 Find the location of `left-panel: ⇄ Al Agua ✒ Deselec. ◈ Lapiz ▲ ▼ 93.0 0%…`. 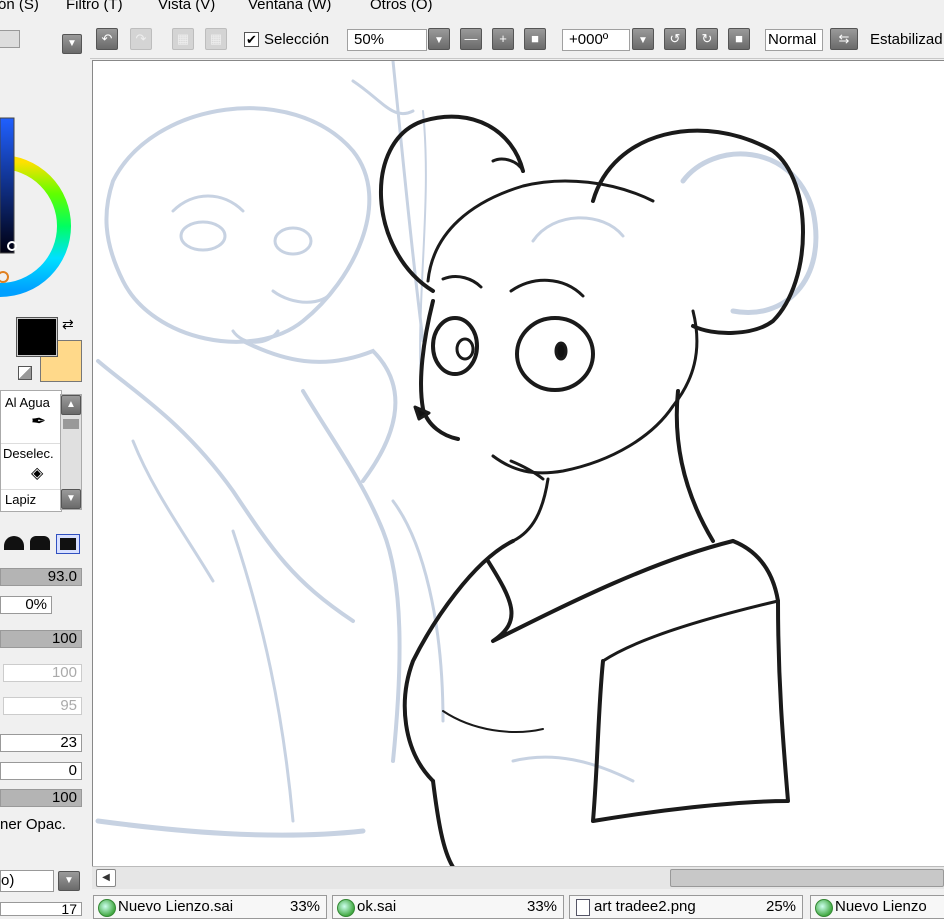

left-panel: ⇄ Al Agua ✒ Deselec. ◈ Lapiz ▲ ▼ 93.0 0%… is located at coordinates (45, 487).